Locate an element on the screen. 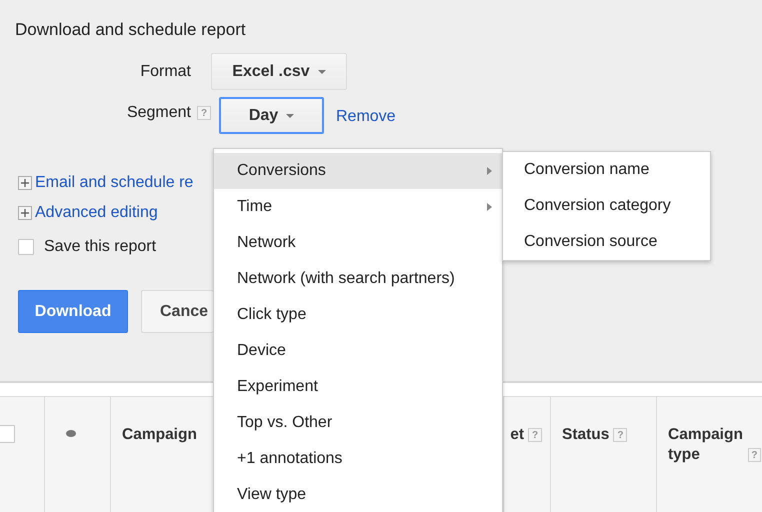 This screenshot has height=512, width=762. cancel-button: Cance is located at coordinates (177, 311).